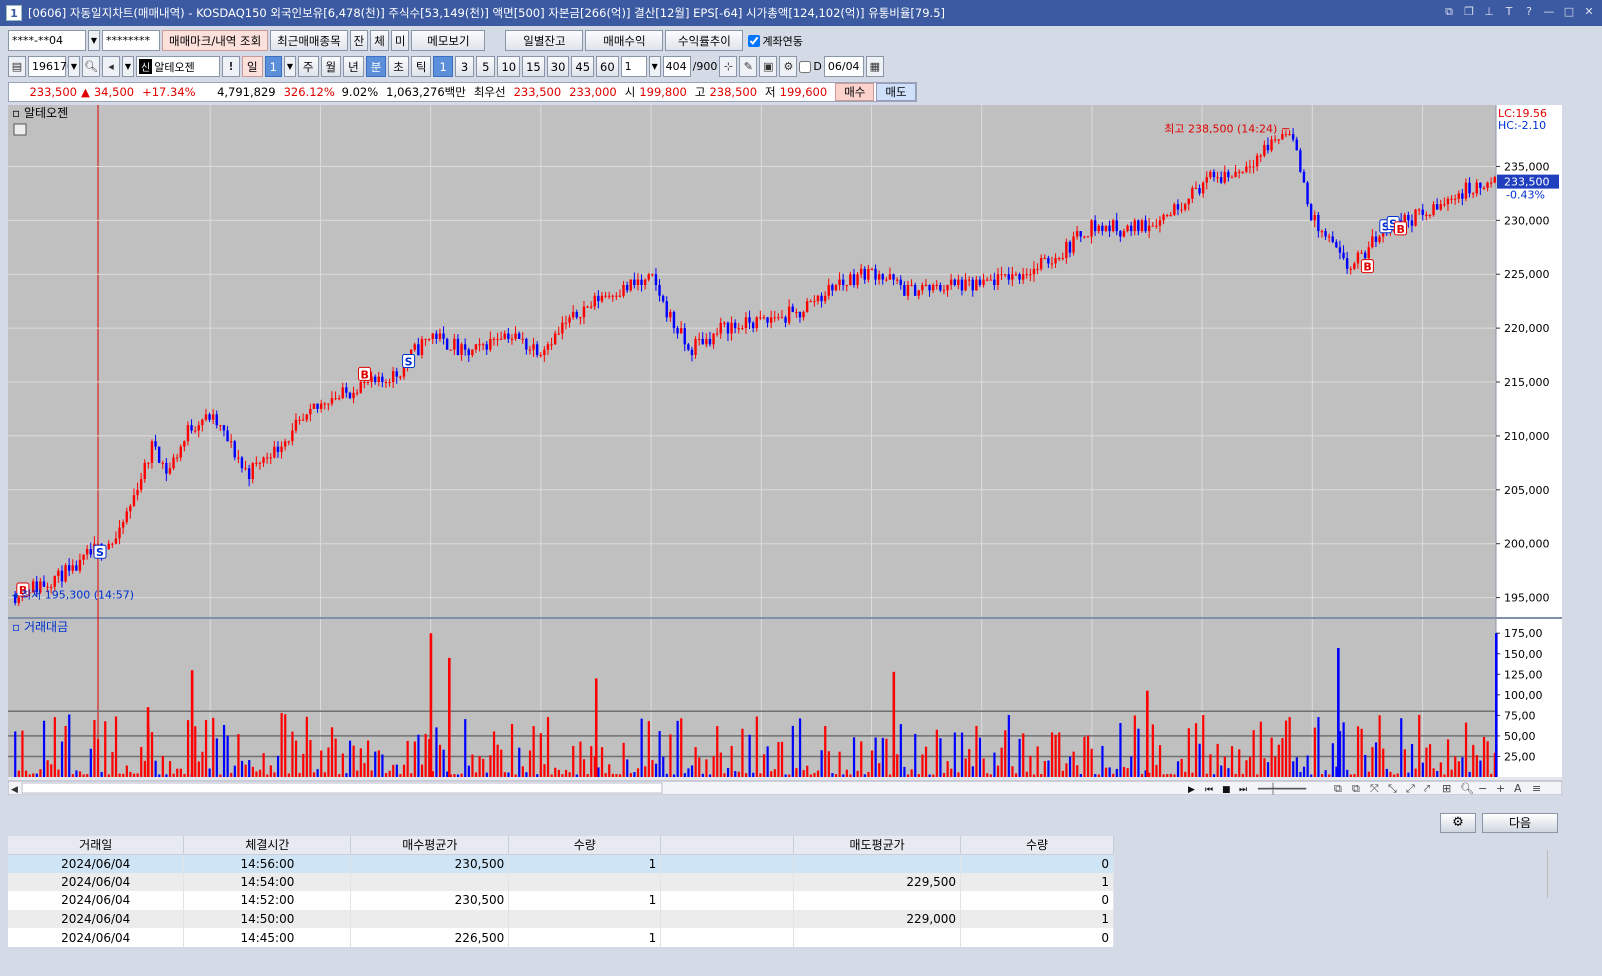  I want to click on close-icon: ✕, so click(1589, 12).